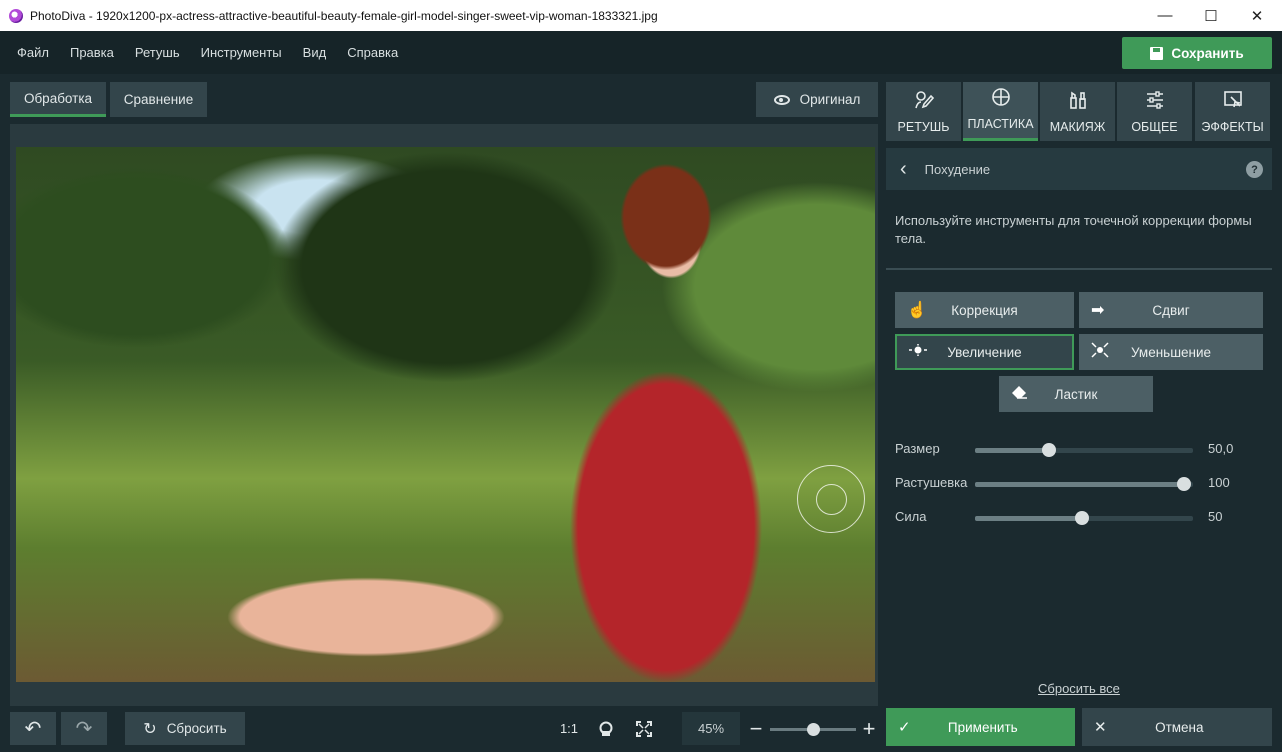 Image resolution: width=1282 pixels, height=752 pixels. What do you see at coordinates (33, 728) in the screenshot?
I see `undo-button: ↶` at bounding box center [33, 728].